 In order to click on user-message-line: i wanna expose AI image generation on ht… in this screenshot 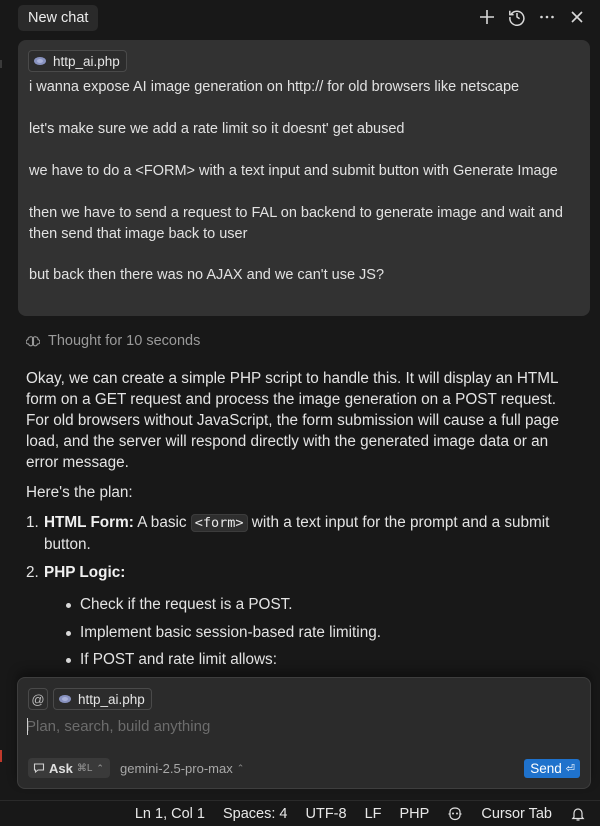, I will do `click(274, 87)`.